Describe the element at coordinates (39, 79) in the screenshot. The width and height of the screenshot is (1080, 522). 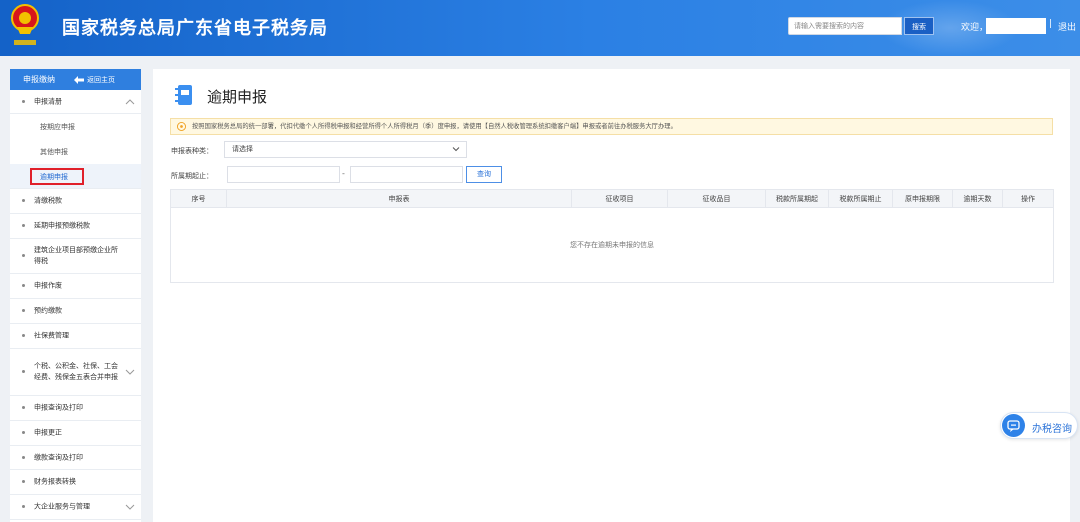
I see `sidebar-title: 申报缴纳` at that location.